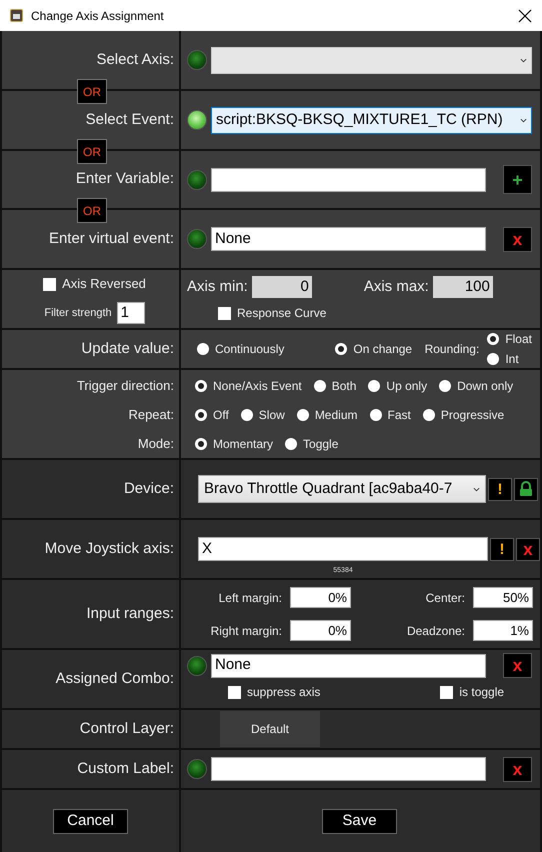  What do you see at coordinates (359, 821) in the screenshot?
I see `save-button: Save` at bounding box center [359, 821].